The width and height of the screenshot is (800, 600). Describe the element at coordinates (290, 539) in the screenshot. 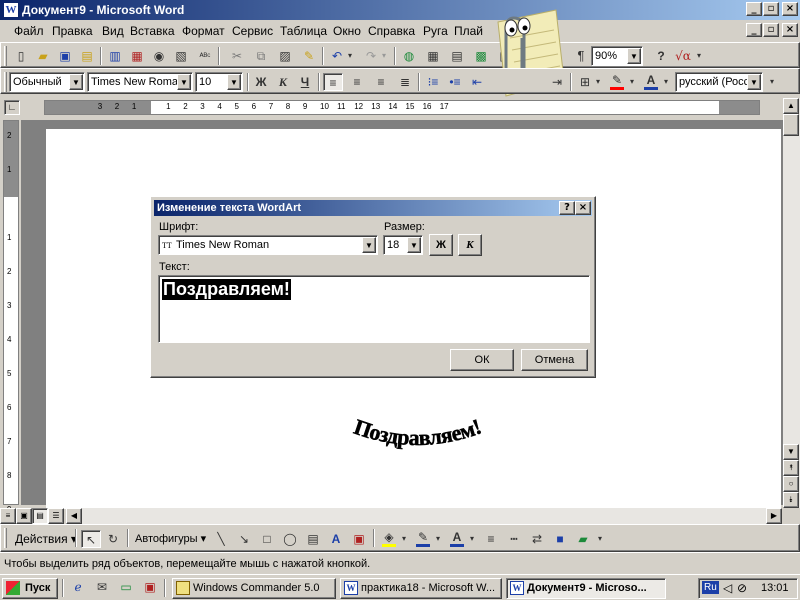

I see `oval-icon: ◯` at that location.